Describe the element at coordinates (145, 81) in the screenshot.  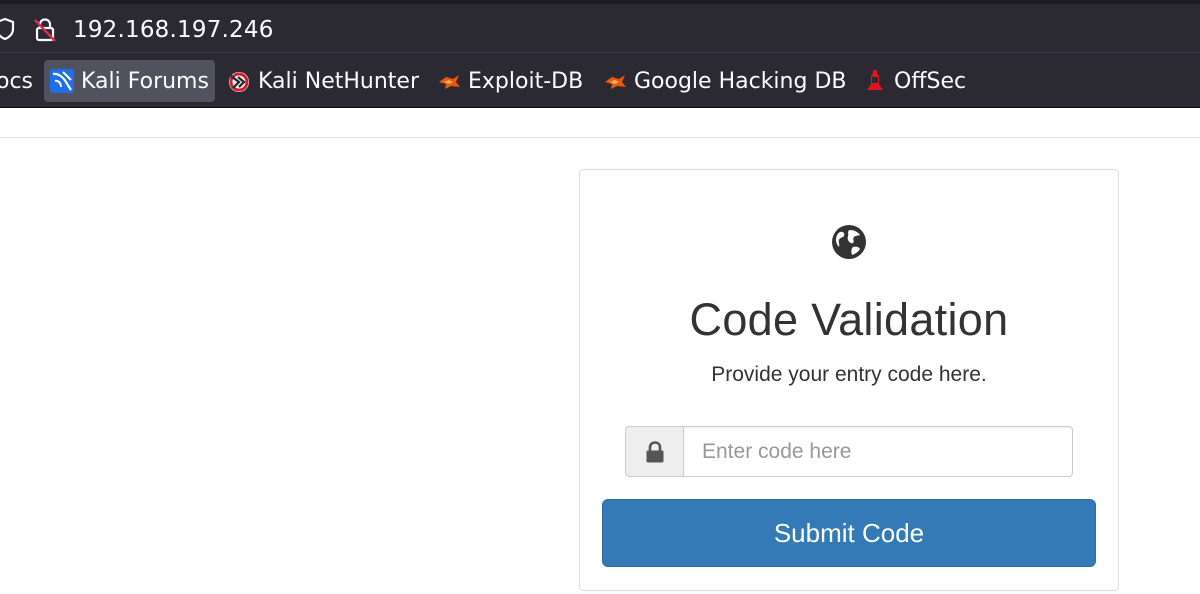
I see `bookmark-label: Kali Forums` at that location.